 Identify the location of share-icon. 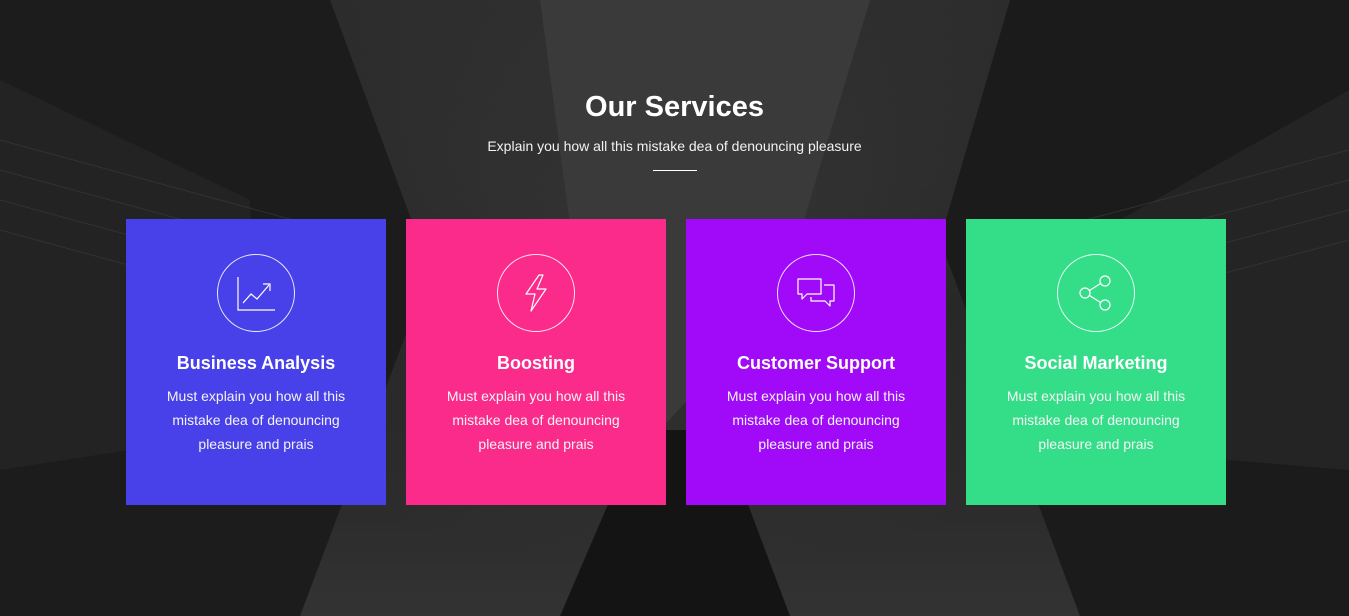
(1095, 293).